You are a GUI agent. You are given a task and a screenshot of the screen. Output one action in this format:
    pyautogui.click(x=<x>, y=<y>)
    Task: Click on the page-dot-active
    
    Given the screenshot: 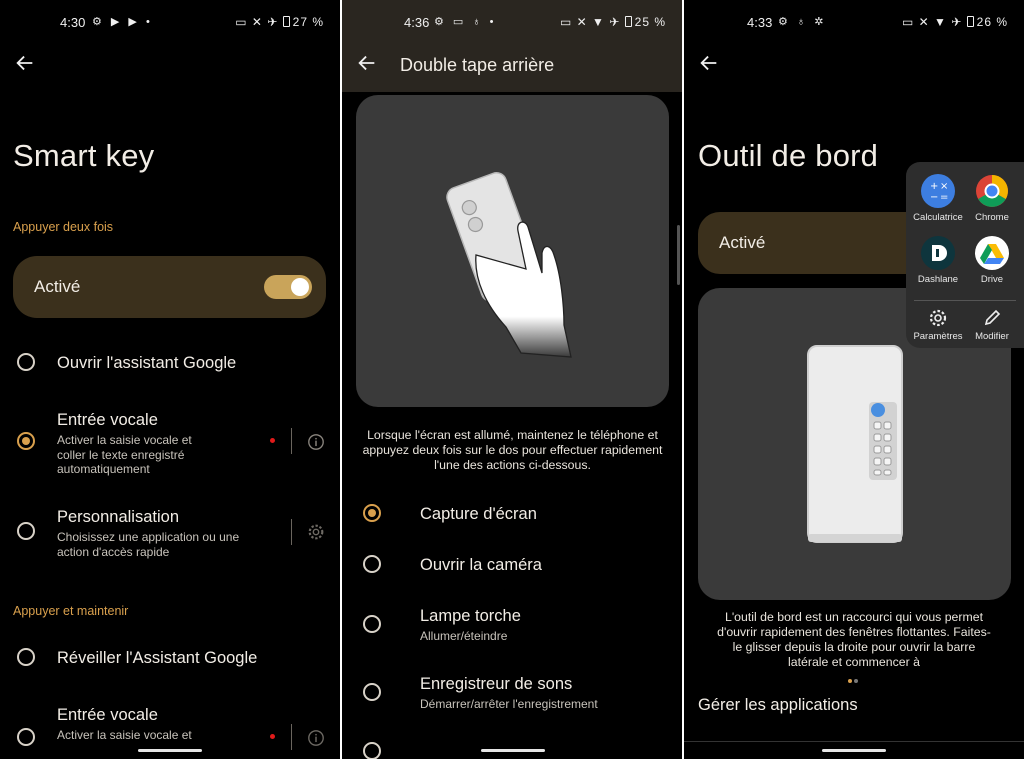 What is the action you would take?
    pyautogui.click(x=850, y=681)
    